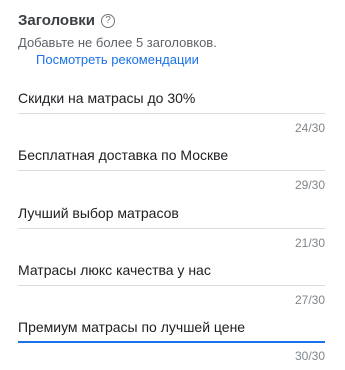 This screenshot has width=345, height=370. I want to click on field-underline-active, so click(171, 342).